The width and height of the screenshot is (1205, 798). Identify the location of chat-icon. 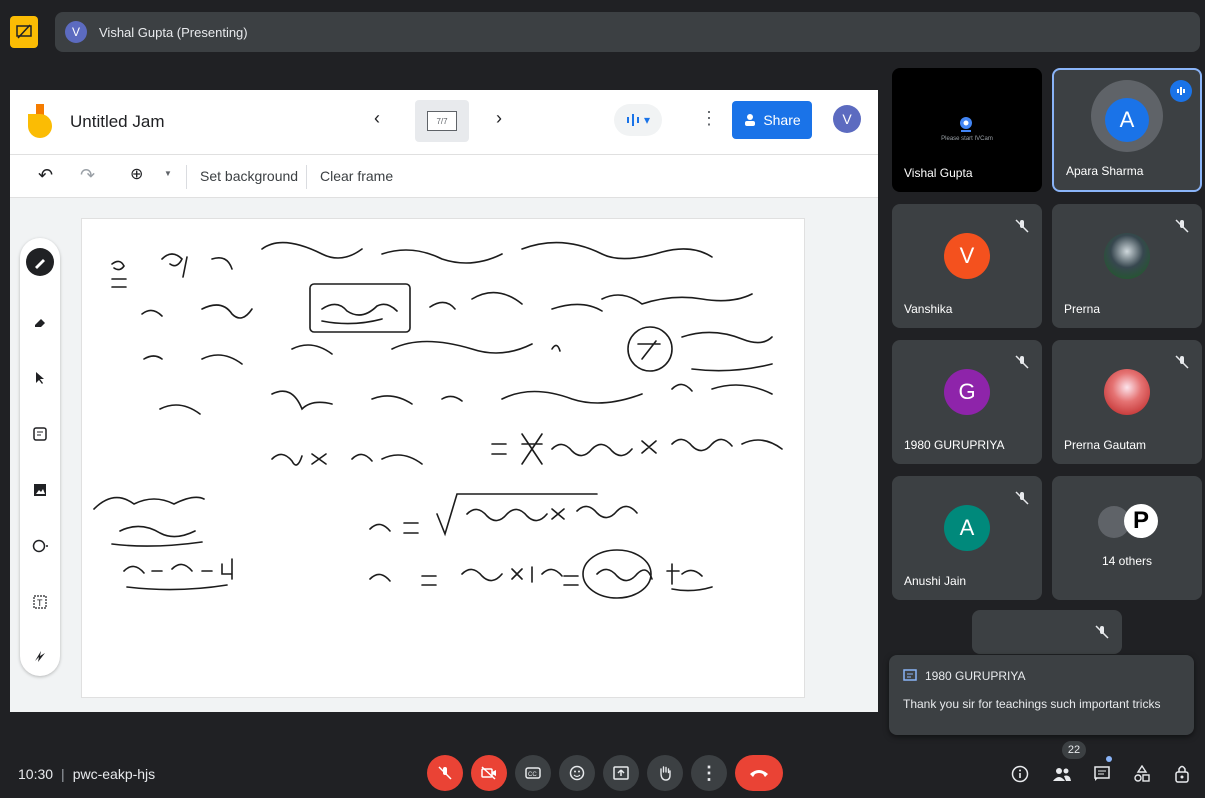
(1102, 773).